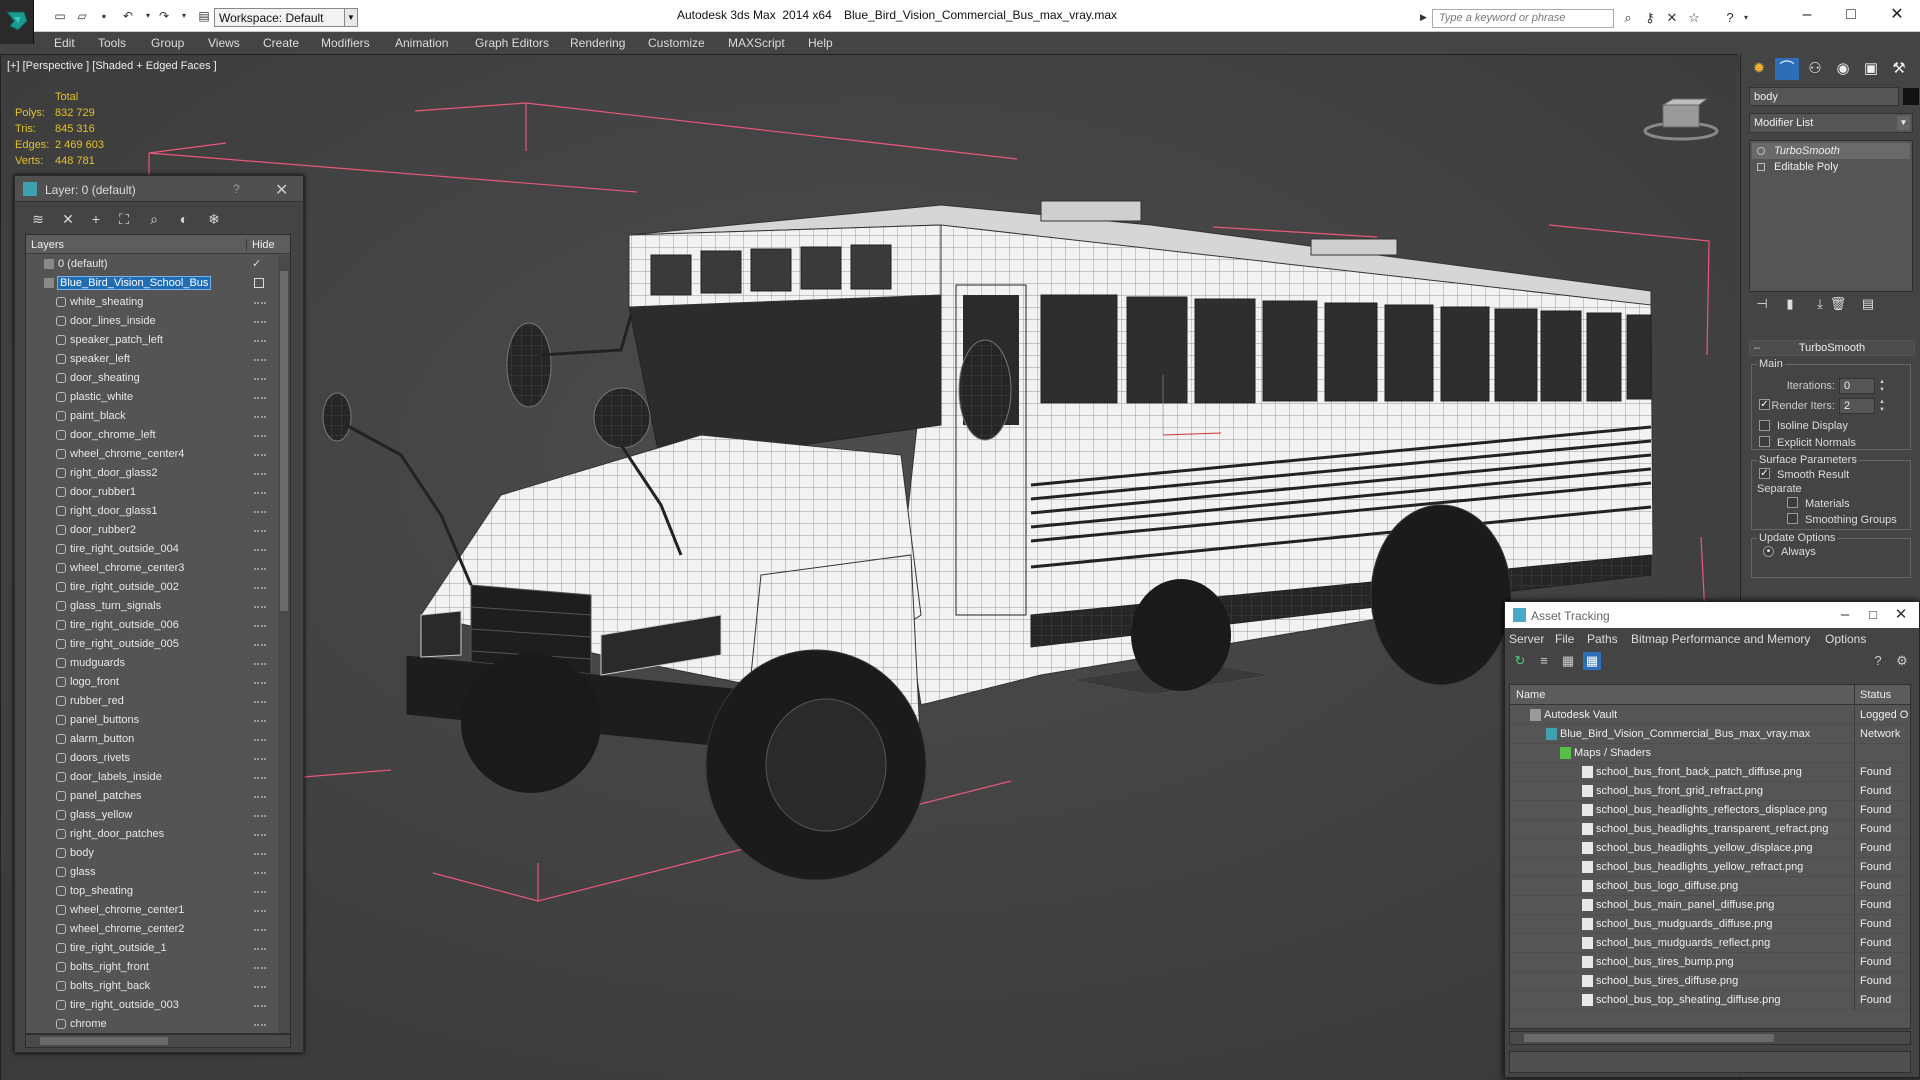 Image resolution: width=1920 pixels, height=1080 pixels. Describe the element at coordinates (1911, 96) in the screenshot. I see `object-color-swatch` at that location.